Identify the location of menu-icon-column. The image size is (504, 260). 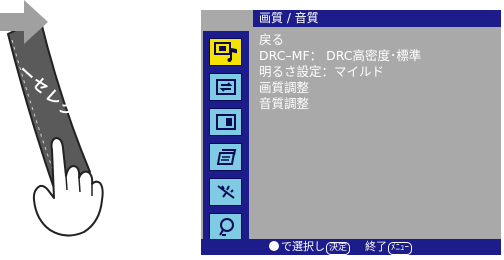
(226, 138).